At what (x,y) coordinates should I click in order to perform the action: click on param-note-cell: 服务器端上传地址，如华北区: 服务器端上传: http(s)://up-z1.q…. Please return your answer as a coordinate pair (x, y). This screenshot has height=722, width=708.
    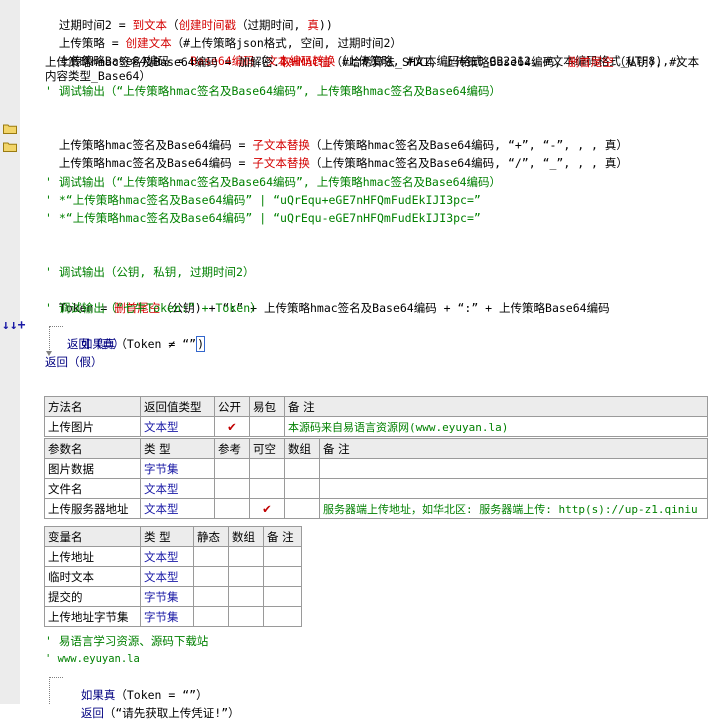
    Looking at the image, I should click on (513, 508).